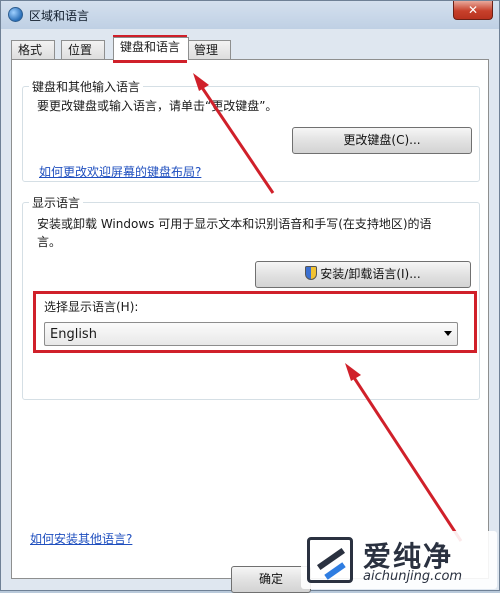  I want to click on watermark: 爱纯净 aichunjing.com, so click(399, 560).